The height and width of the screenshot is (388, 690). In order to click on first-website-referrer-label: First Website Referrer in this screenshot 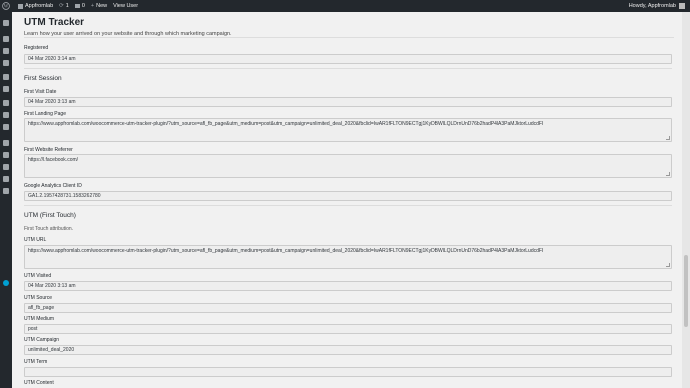, I will do `click(48, 150)`.